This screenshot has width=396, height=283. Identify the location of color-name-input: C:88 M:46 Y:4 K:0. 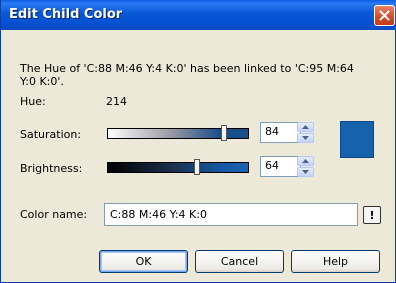
(231, 214).